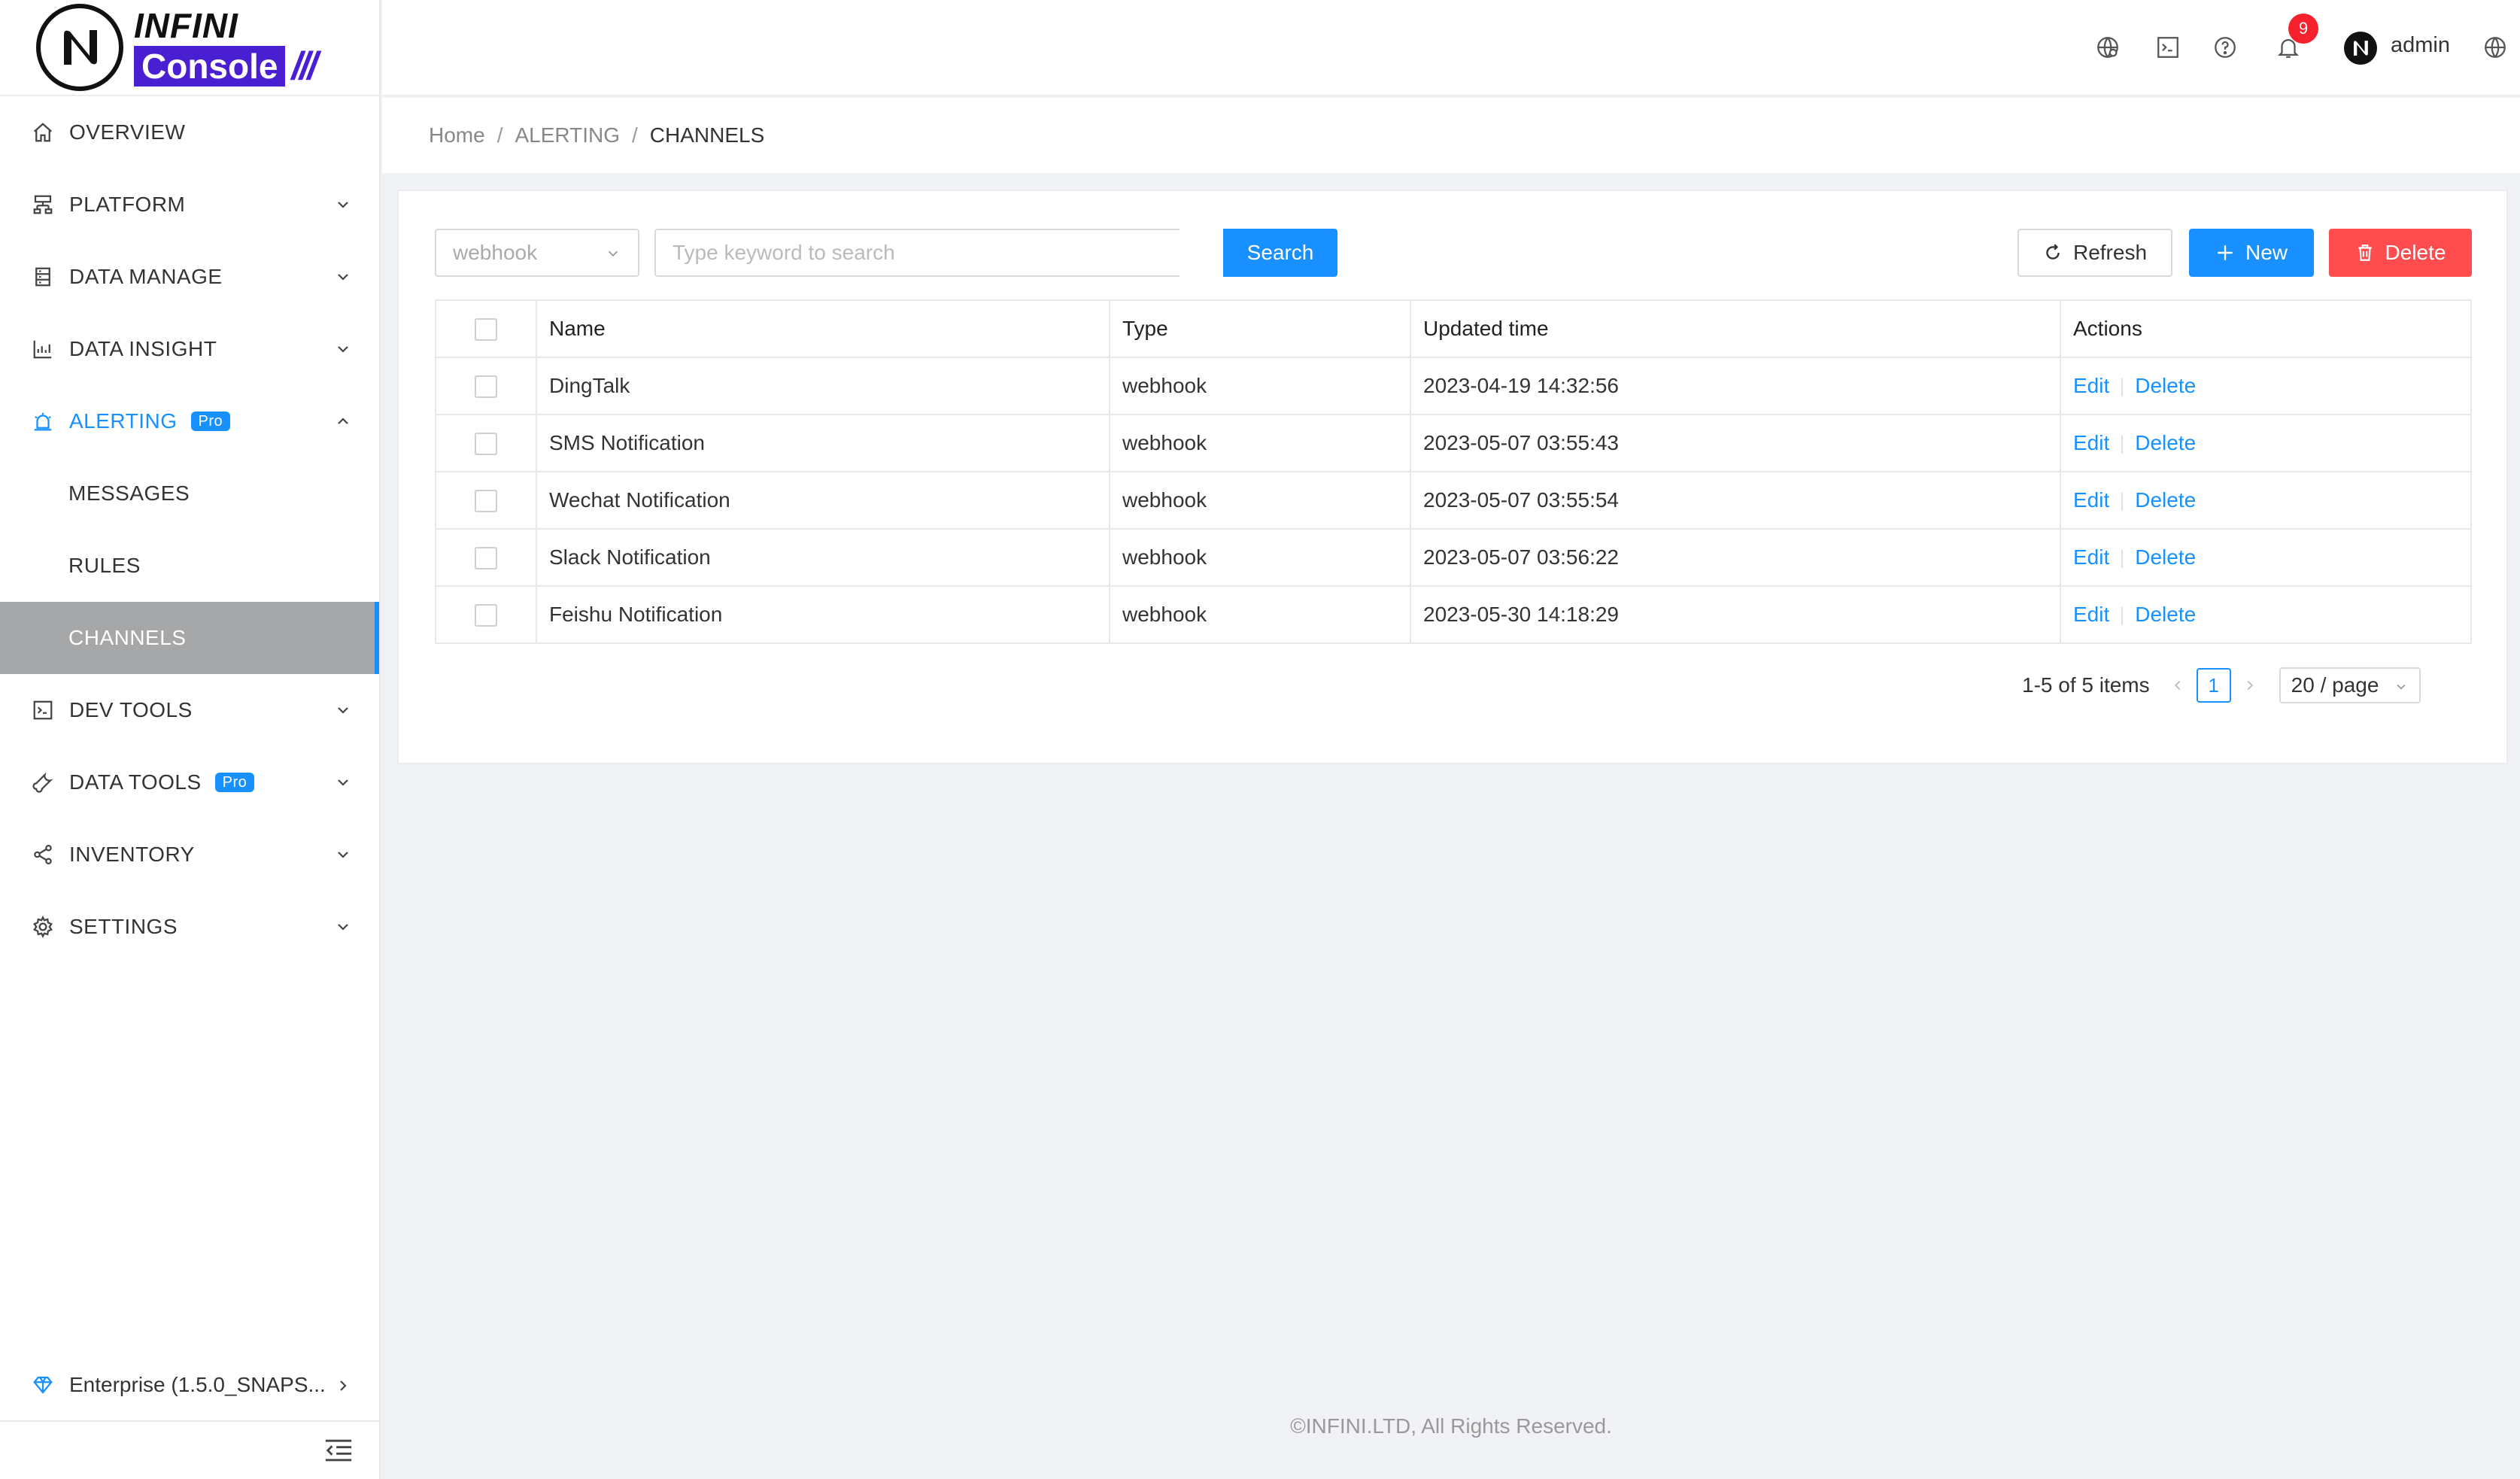 This screenshot has width=2520, height=1479. I want to click on logo-subtitle: Console, so click(210, 66).